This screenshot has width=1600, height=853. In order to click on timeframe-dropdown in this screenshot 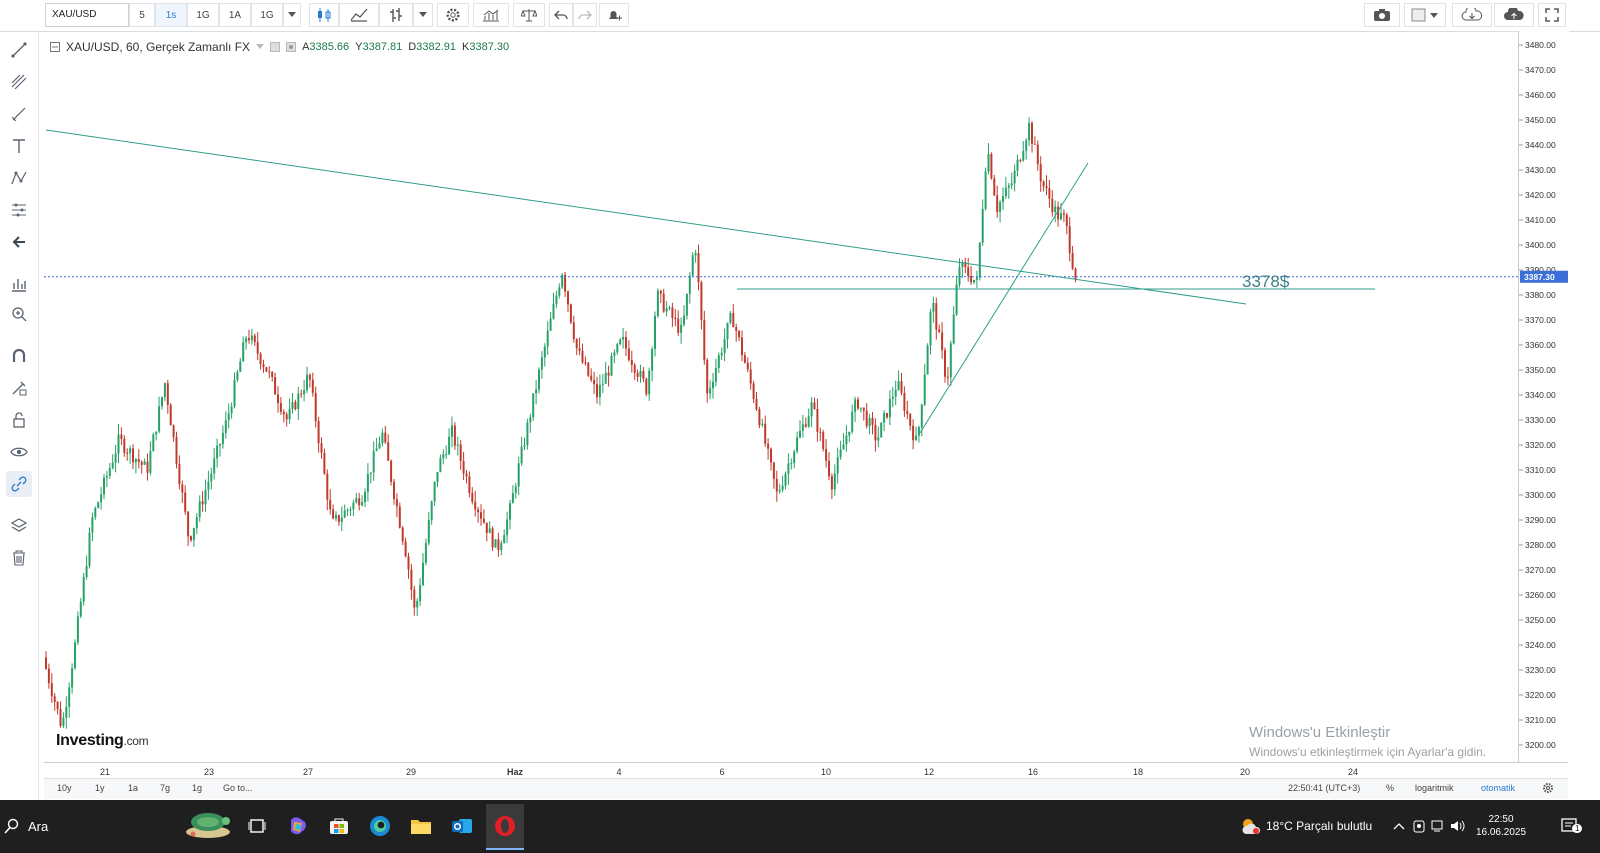, I will do `click(292, 15)`.